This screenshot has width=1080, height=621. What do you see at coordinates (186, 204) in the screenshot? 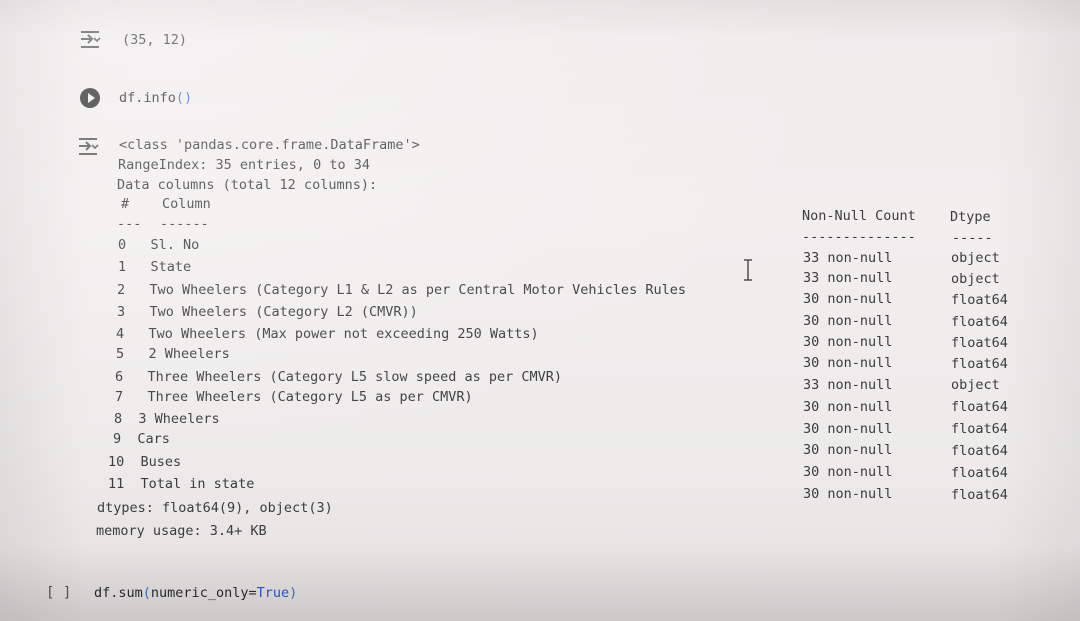
I see `header-column: Column` at bounding box center [186, 204].